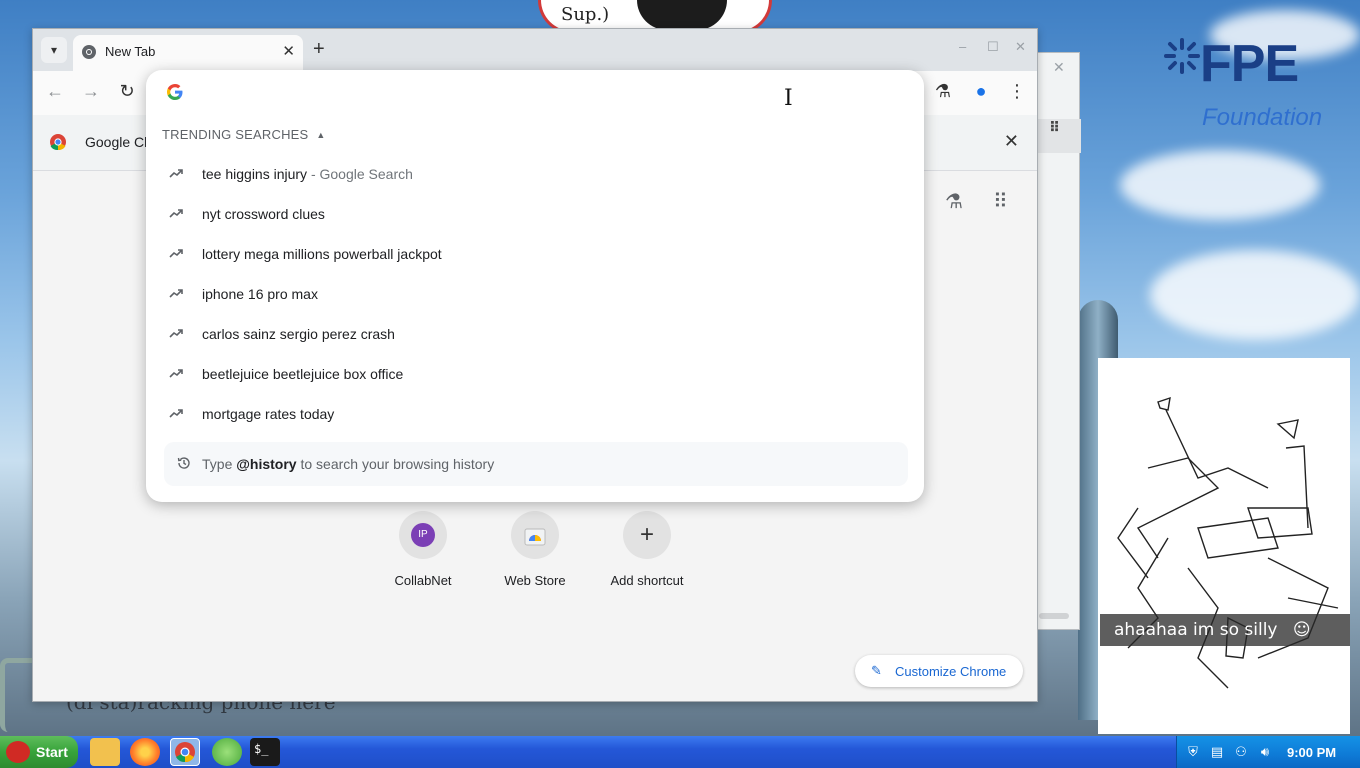 This screenshot has width=1360, height=768. I want to click on volume-icon: 🔊︎, so click(1265, 752).